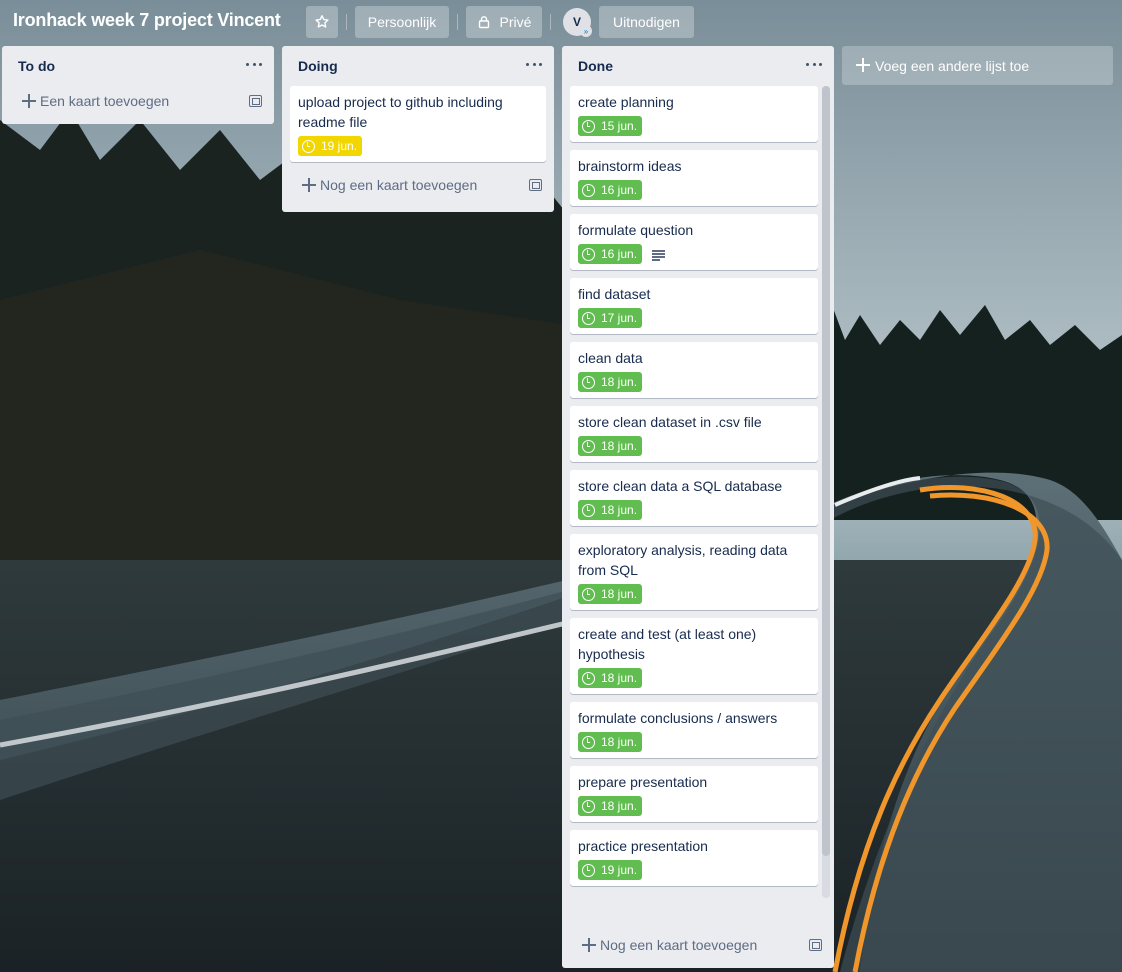 The image size is (1122, 972). What do you see at coordinates (678, 718) in the screenshot?
I see `card-title: formulate conclusions / answers` at bounding box center [678, 718].